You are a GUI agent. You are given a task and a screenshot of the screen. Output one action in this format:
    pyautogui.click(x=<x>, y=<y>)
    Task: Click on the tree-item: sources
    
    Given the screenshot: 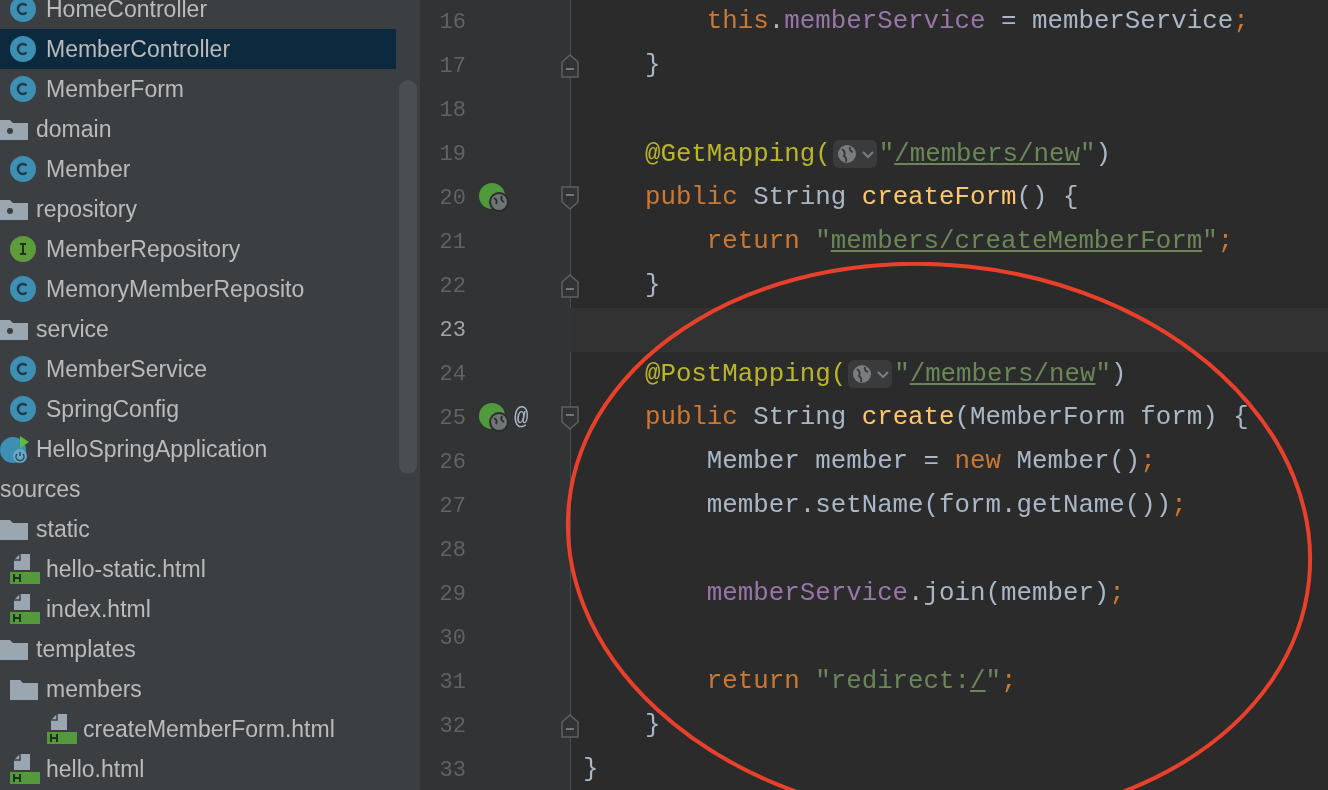 What is the action you would take?
    pyautogui.click(x=198, y=489)
    